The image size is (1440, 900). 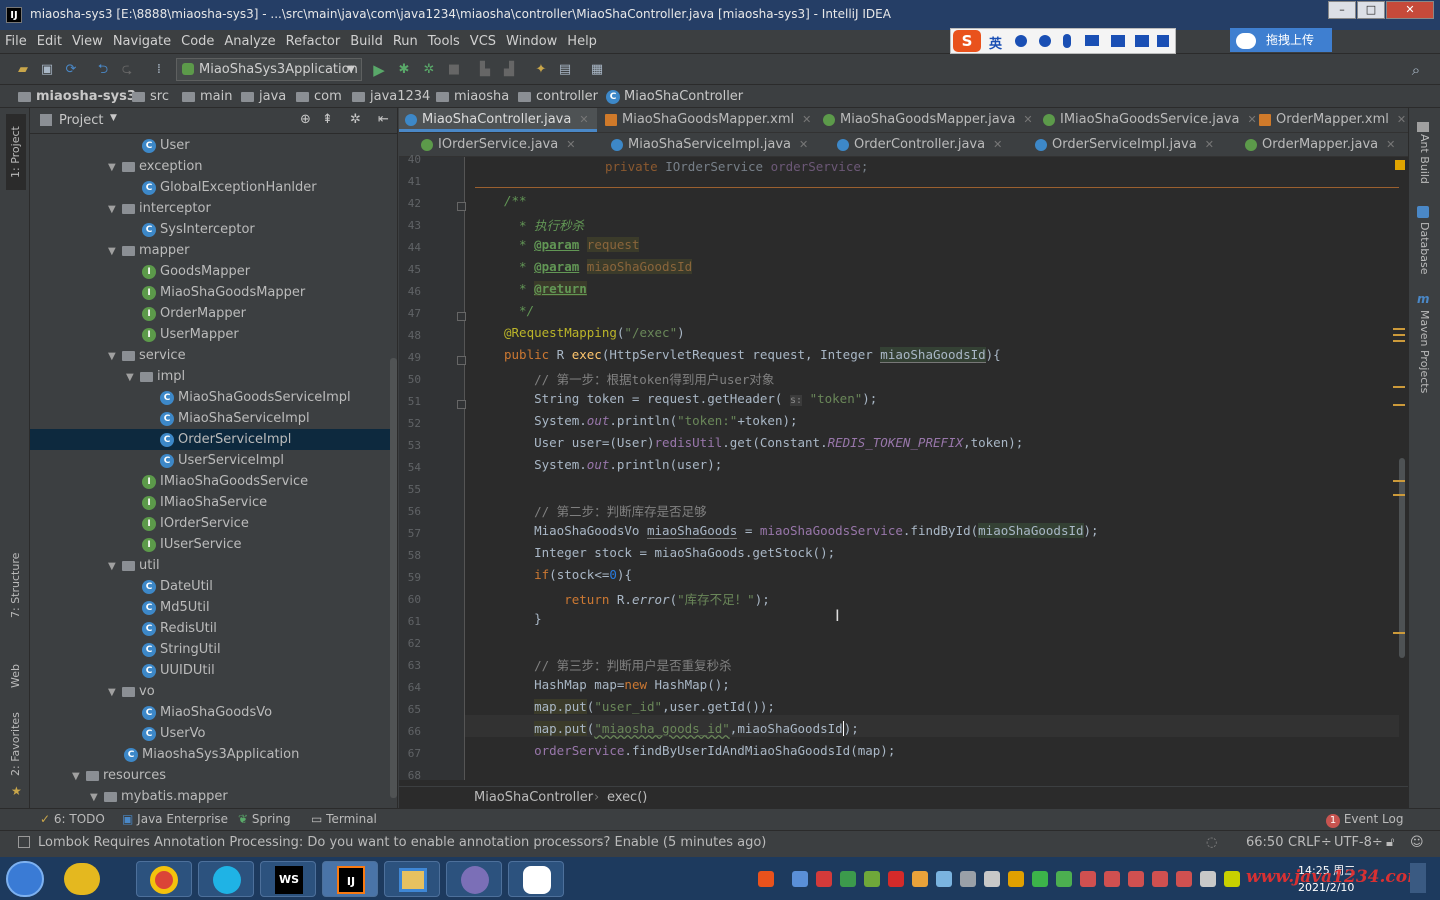 What do you see at coordinates (223, 292) in the screenshot?
I see `tree-file: I MiaoShaGoodsMapper` at bounding box center [223, 292].